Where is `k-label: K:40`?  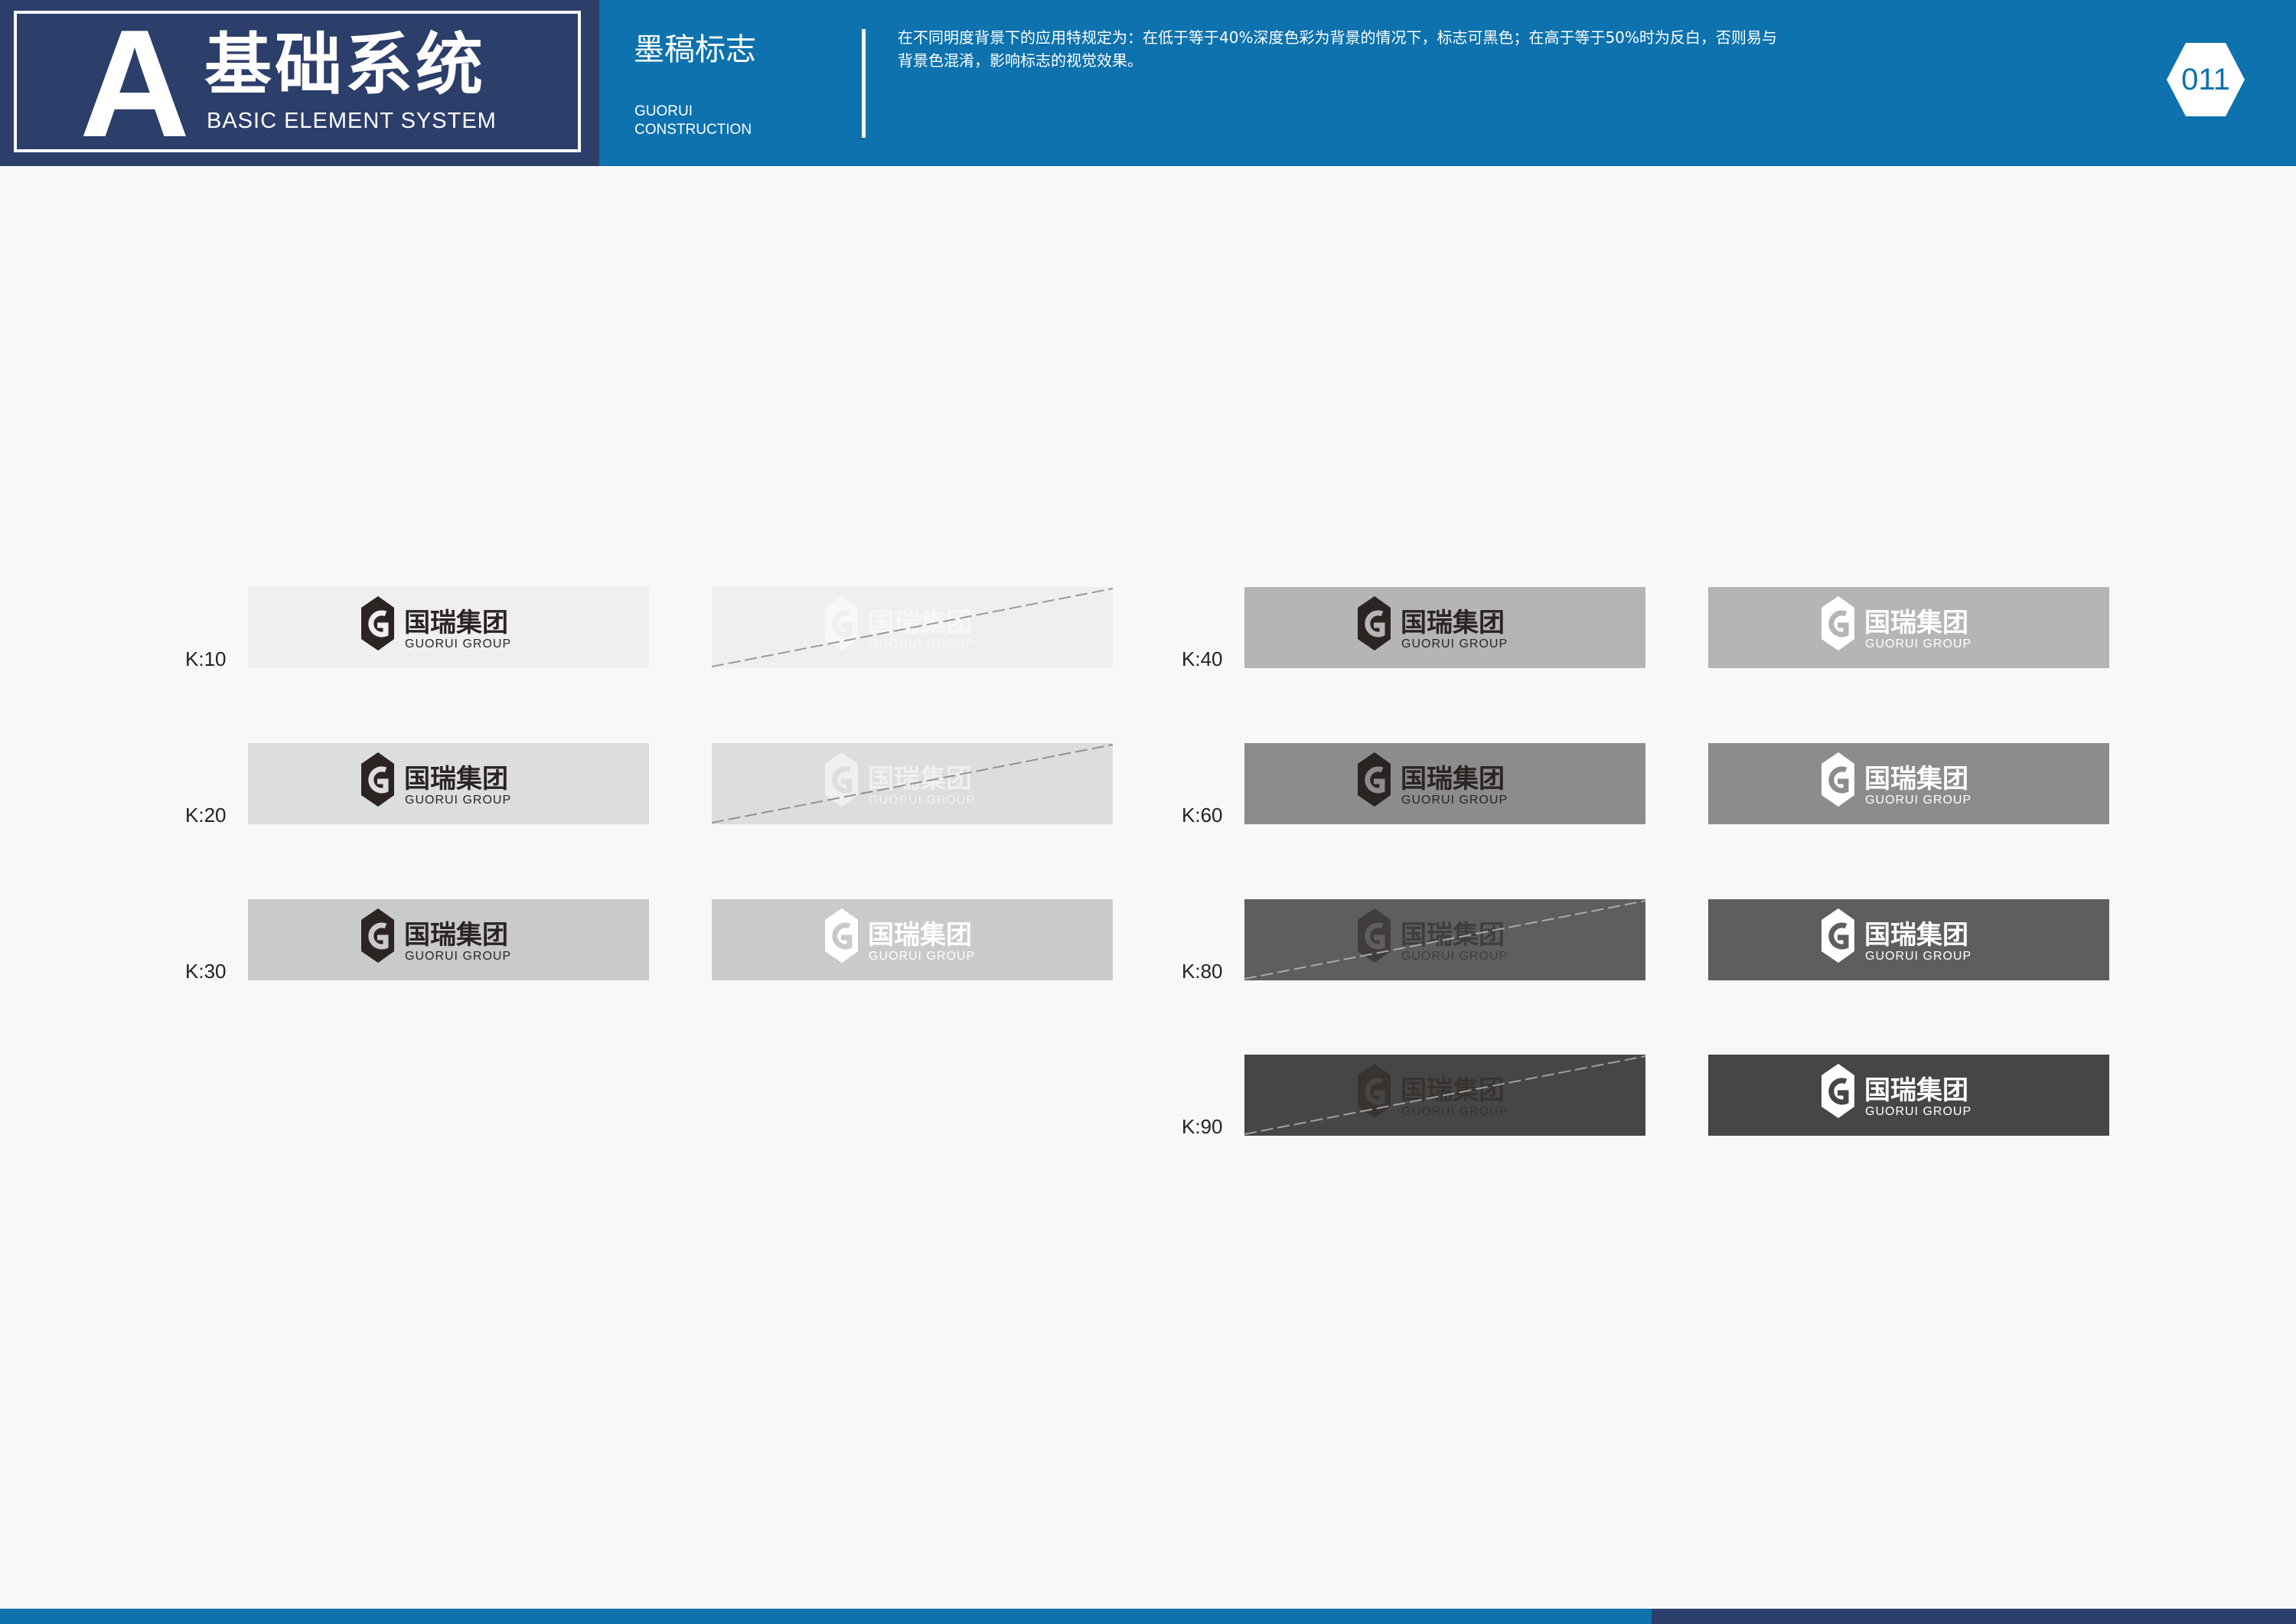
k-label: K:40 is located at coordinates (1202, 659).